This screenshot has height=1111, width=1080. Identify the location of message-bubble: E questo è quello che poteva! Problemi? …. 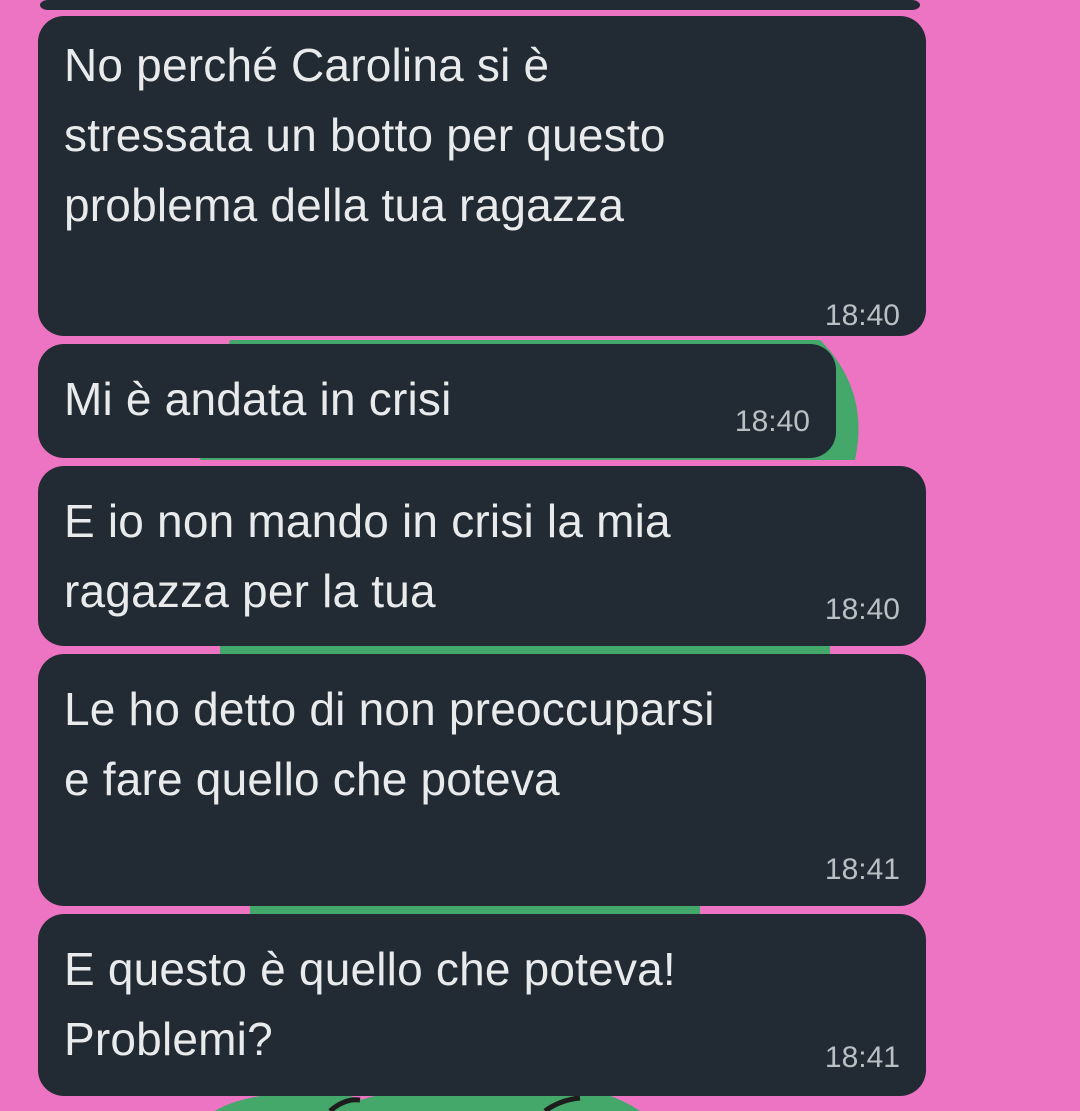
(482, 1005).